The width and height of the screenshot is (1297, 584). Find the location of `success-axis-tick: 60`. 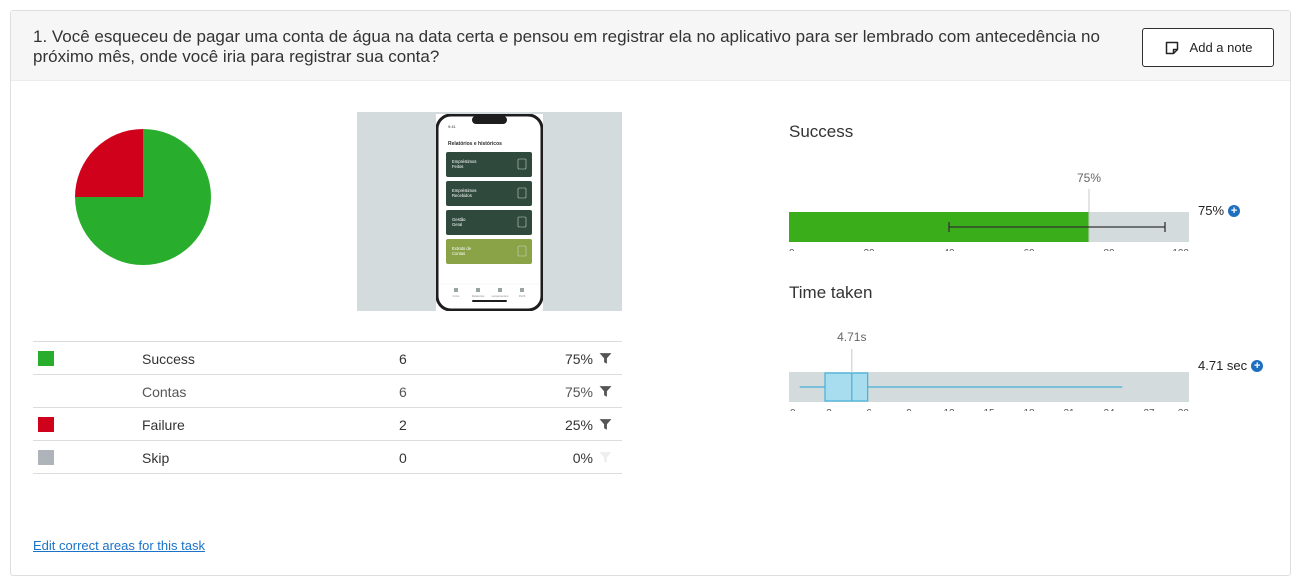

success-axis-tick: 60 is located at coordinates (1029, 249).